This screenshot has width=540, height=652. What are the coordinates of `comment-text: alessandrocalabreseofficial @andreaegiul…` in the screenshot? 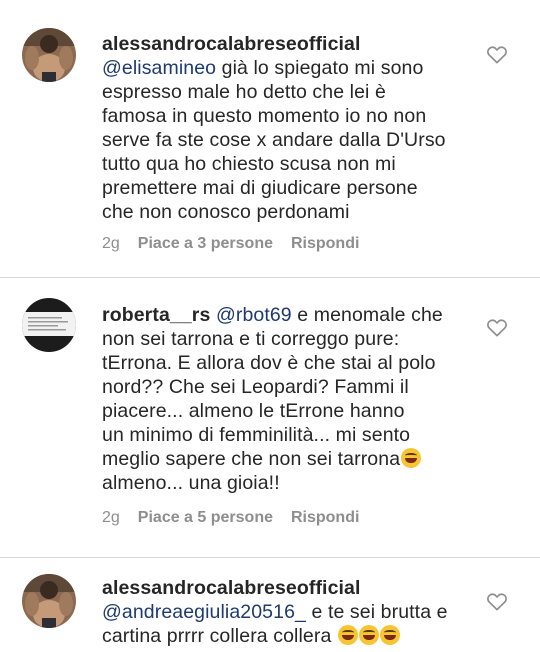 It's located at (278, 612).